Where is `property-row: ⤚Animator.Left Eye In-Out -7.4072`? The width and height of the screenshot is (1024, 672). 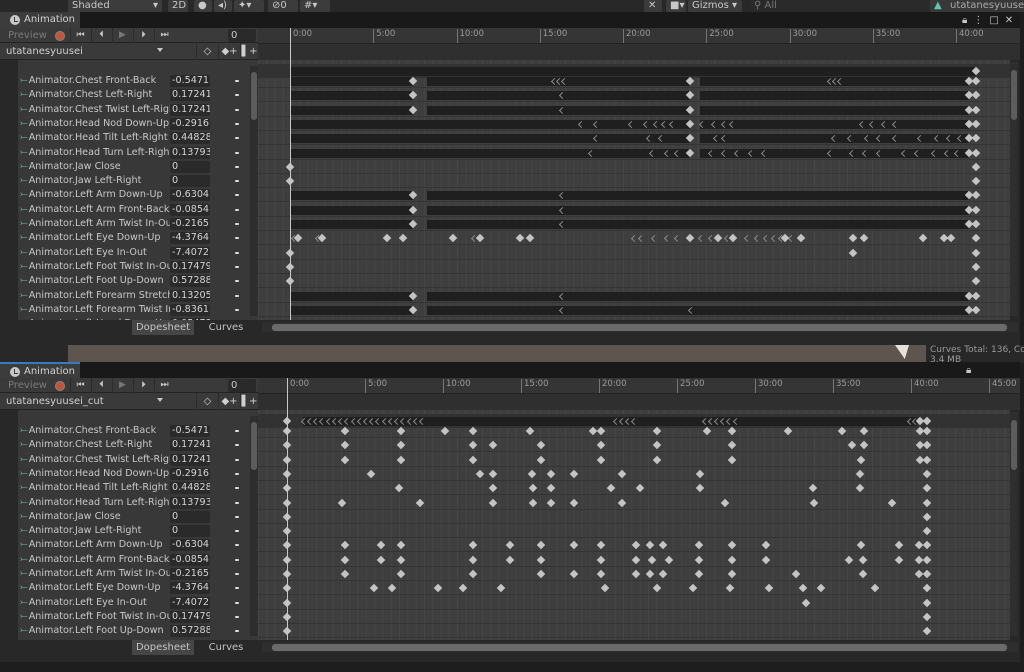 property-row: ⤚Animator.Left Eye In-Out -7.4072 is located at coordinates (134, 253).